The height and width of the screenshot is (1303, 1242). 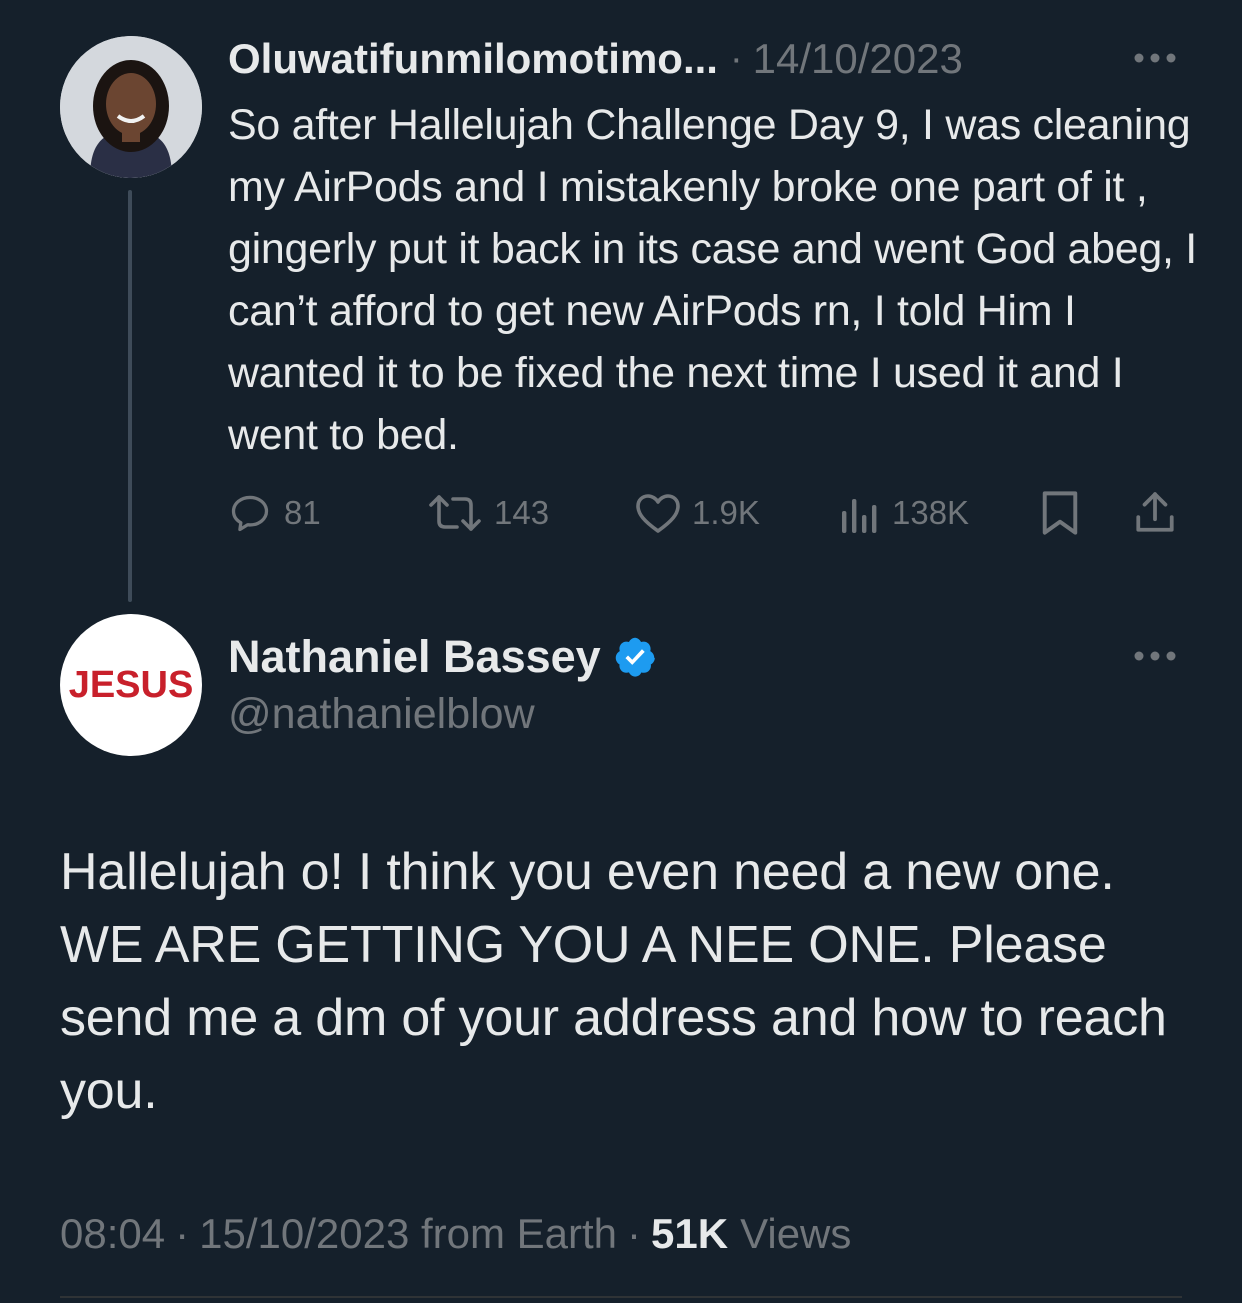 I want to click on reply-icon, so click(x=255, y=513).